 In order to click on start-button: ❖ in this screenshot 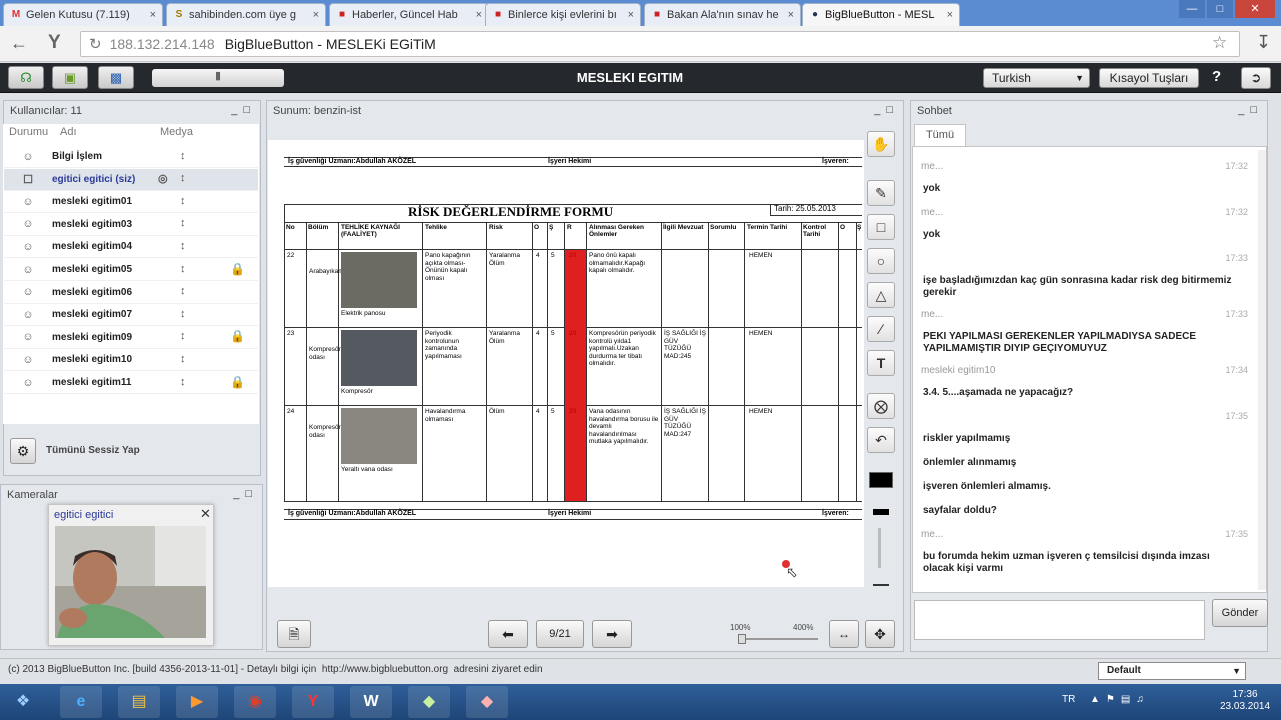, I will do `click(23, 702)`.